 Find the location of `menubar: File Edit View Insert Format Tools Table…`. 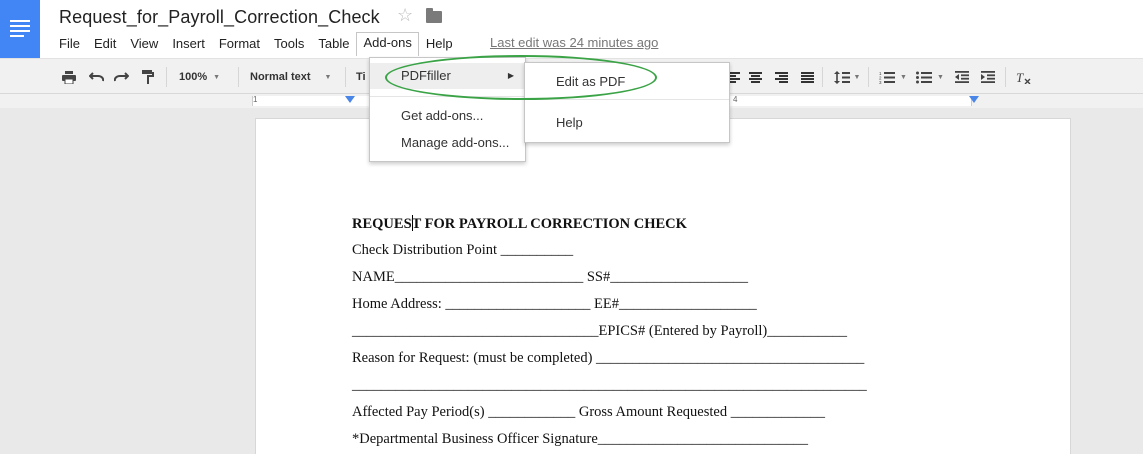

menubar: File Edit View Insert Format Tools Table… is located at coordinates (256, 44).